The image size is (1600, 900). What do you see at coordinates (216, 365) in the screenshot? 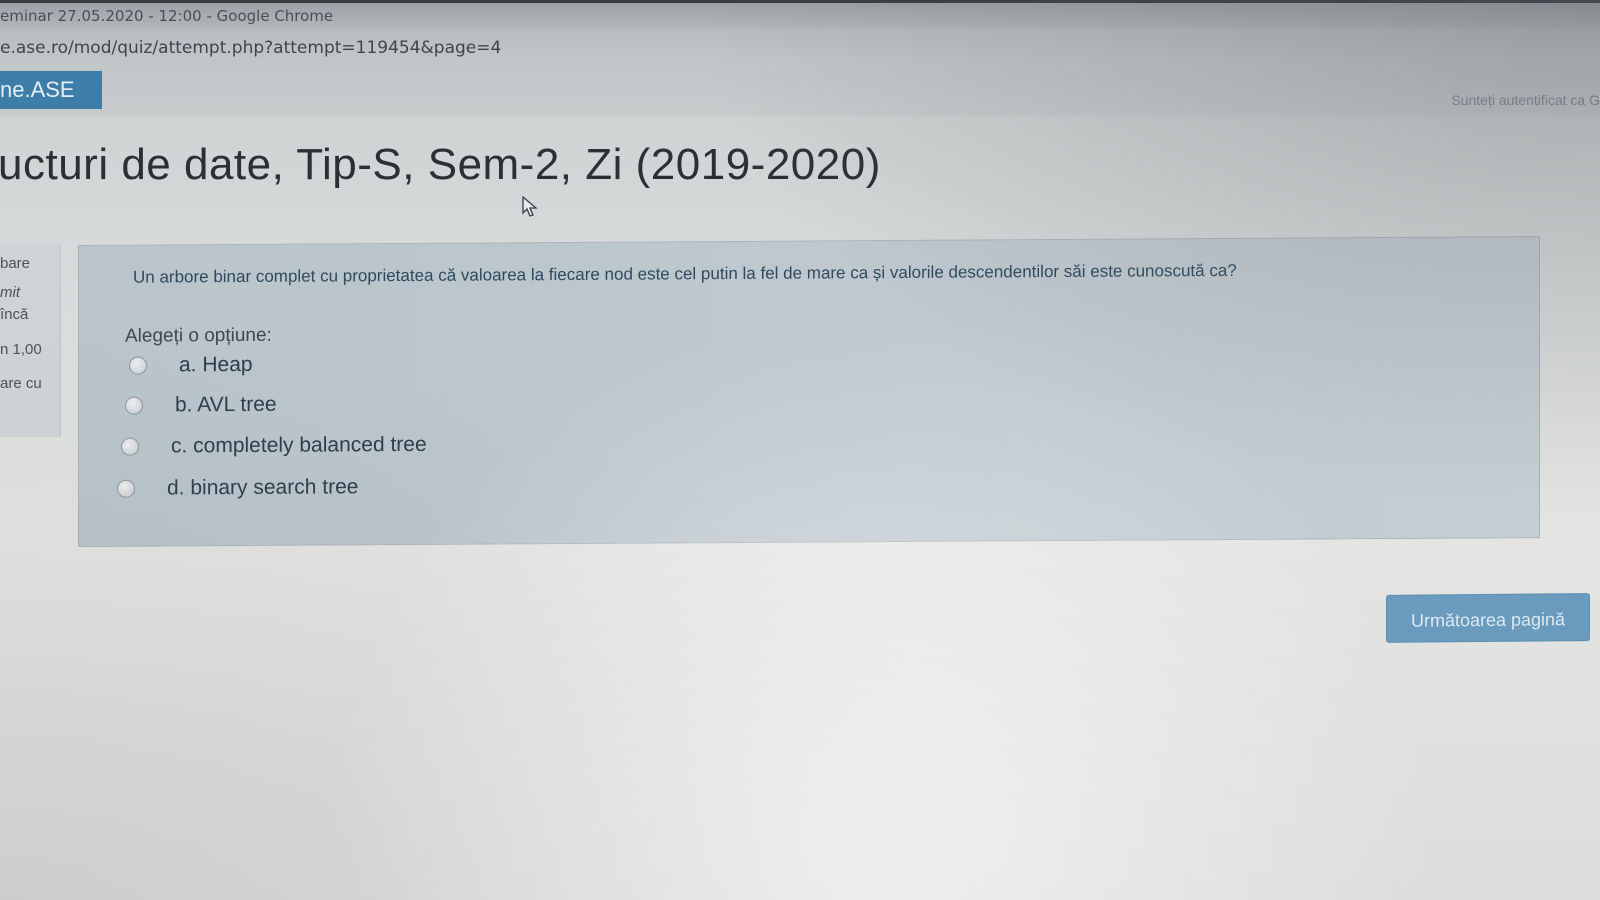
I see `option-a-label: a. Heap` at bounding box center [216, 365].